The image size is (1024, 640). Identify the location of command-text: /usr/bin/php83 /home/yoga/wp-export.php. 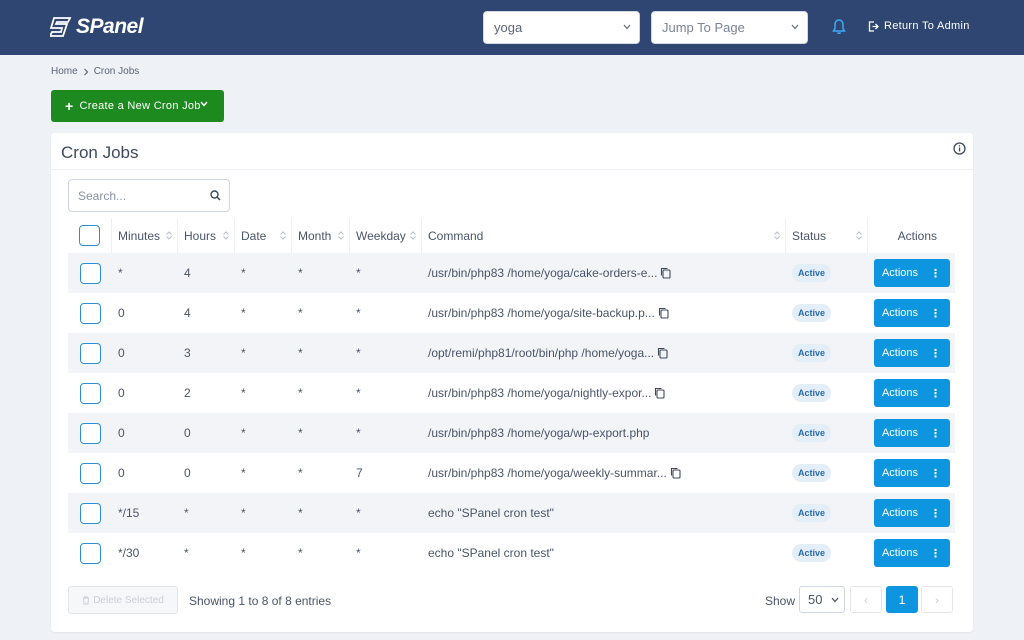
(539, 433).